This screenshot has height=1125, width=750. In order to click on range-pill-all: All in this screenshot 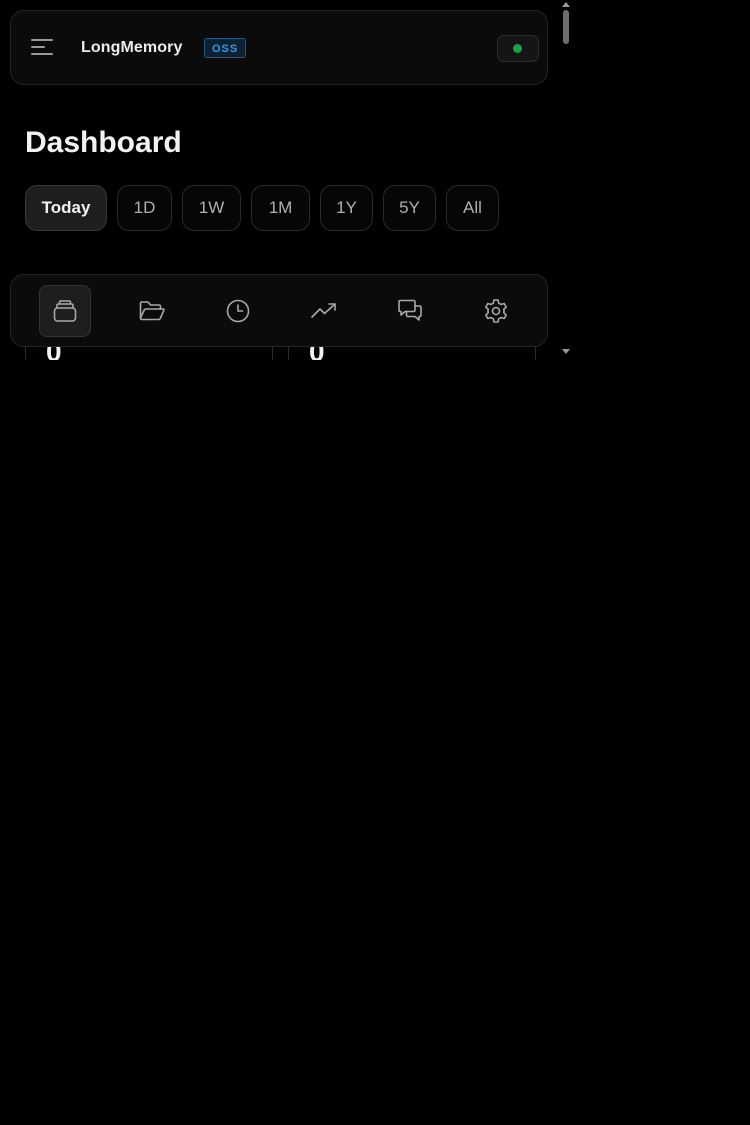, I will do `click(472, 208)`.